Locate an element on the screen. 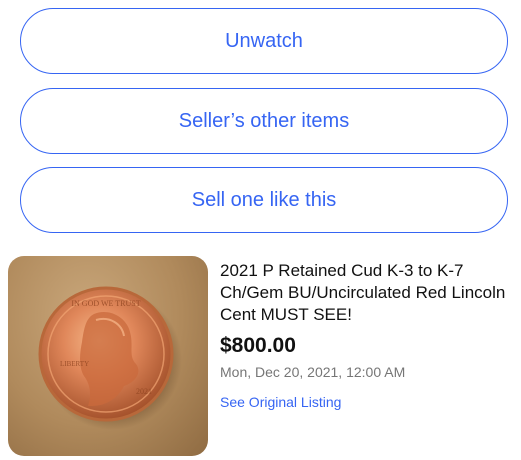  unwatch-button: Unwatch is located at coordinates (264, 41).